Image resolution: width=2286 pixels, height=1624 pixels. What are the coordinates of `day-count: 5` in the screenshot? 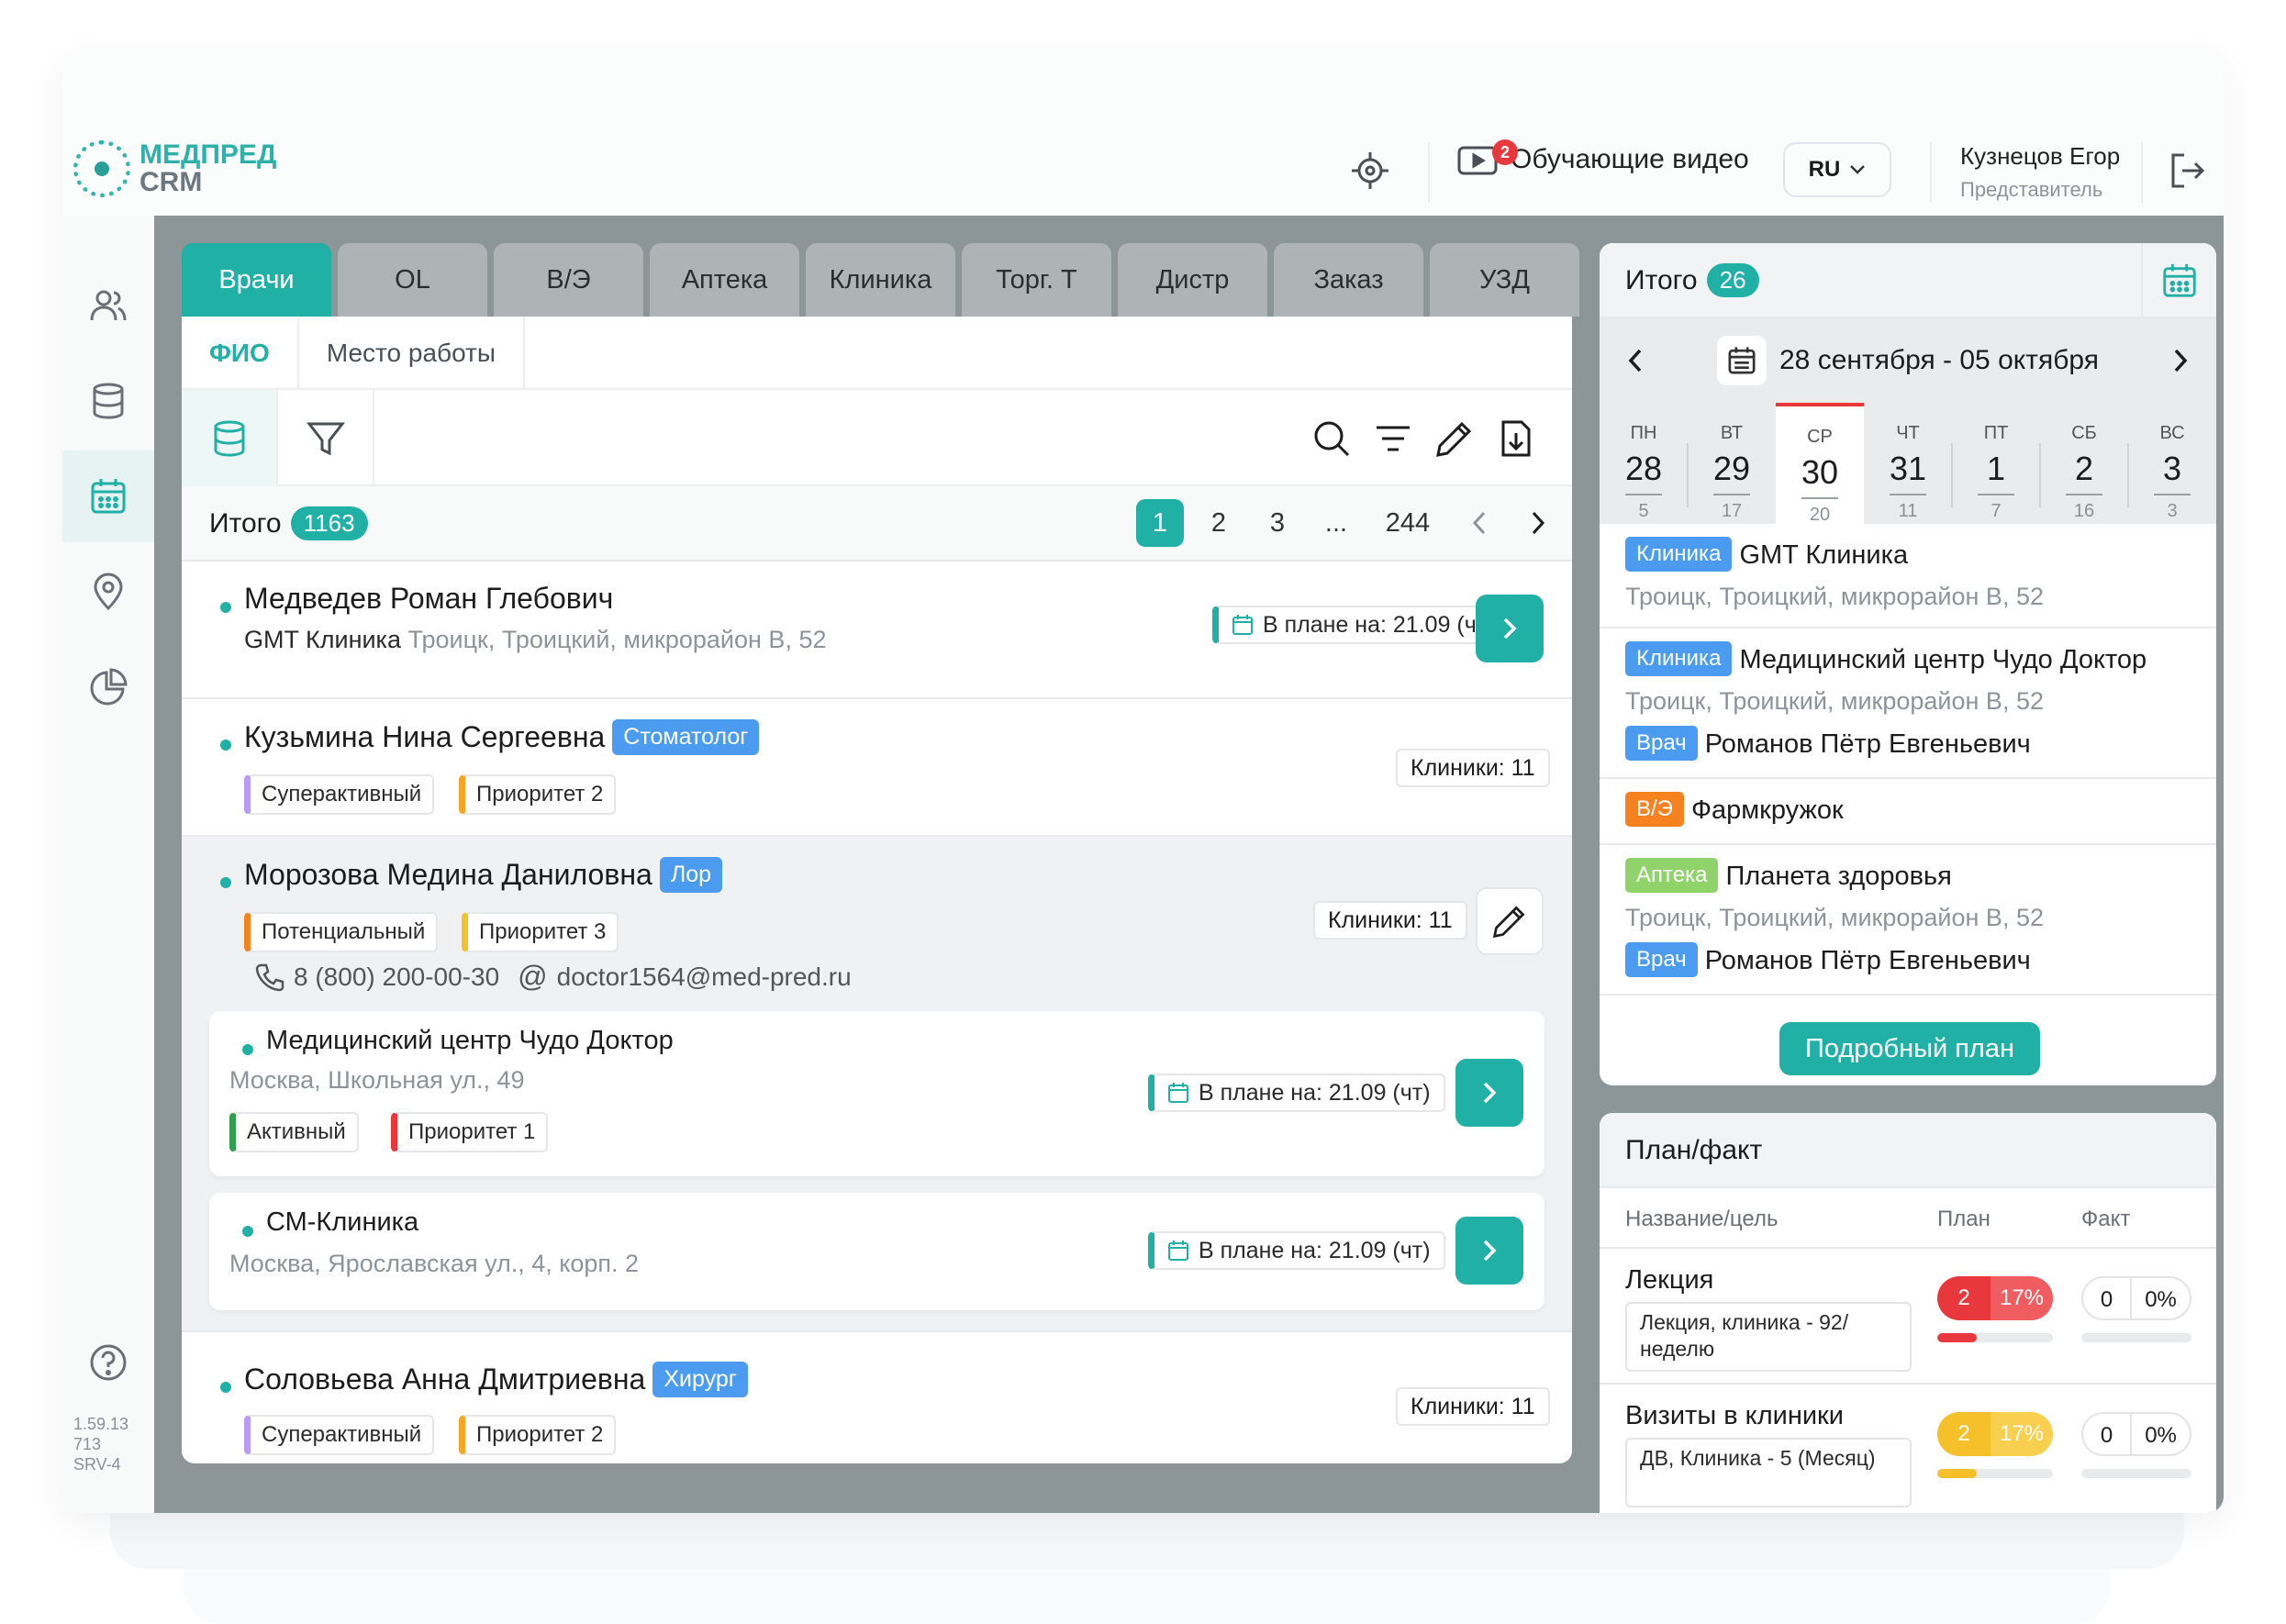 It's located at (1643, 511).